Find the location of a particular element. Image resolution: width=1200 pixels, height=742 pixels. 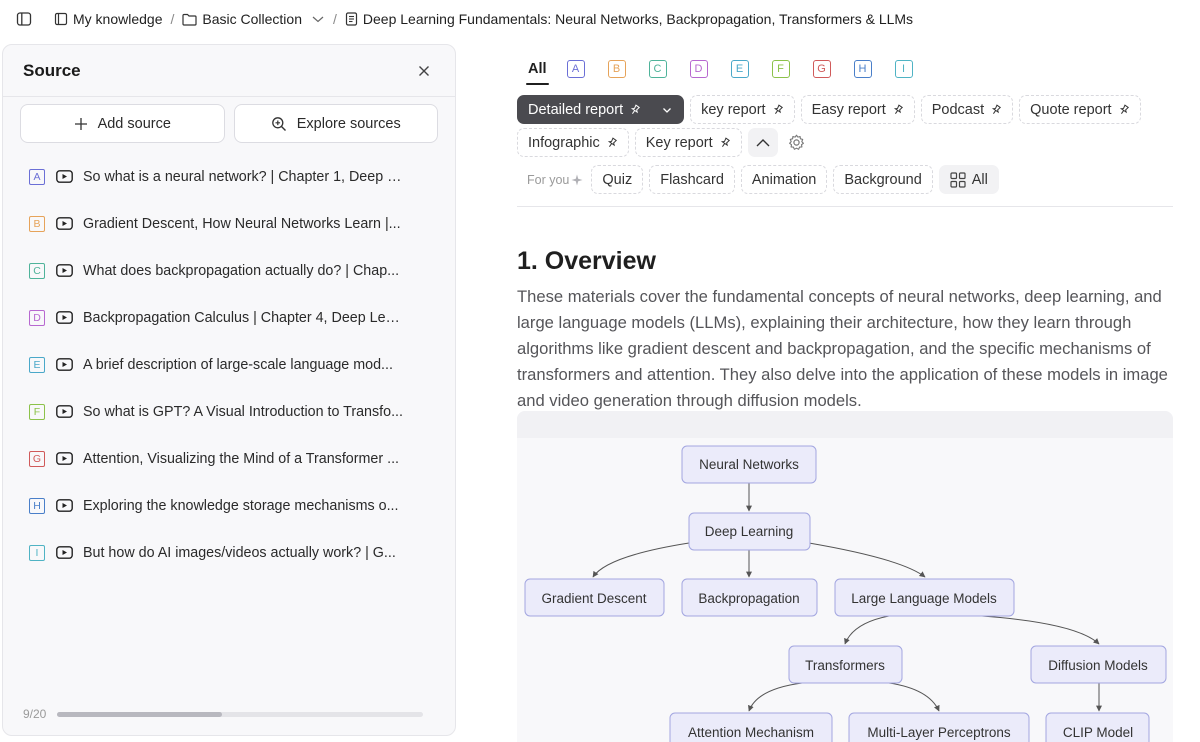

source-scrollbar is located at coordinates (240, 714).